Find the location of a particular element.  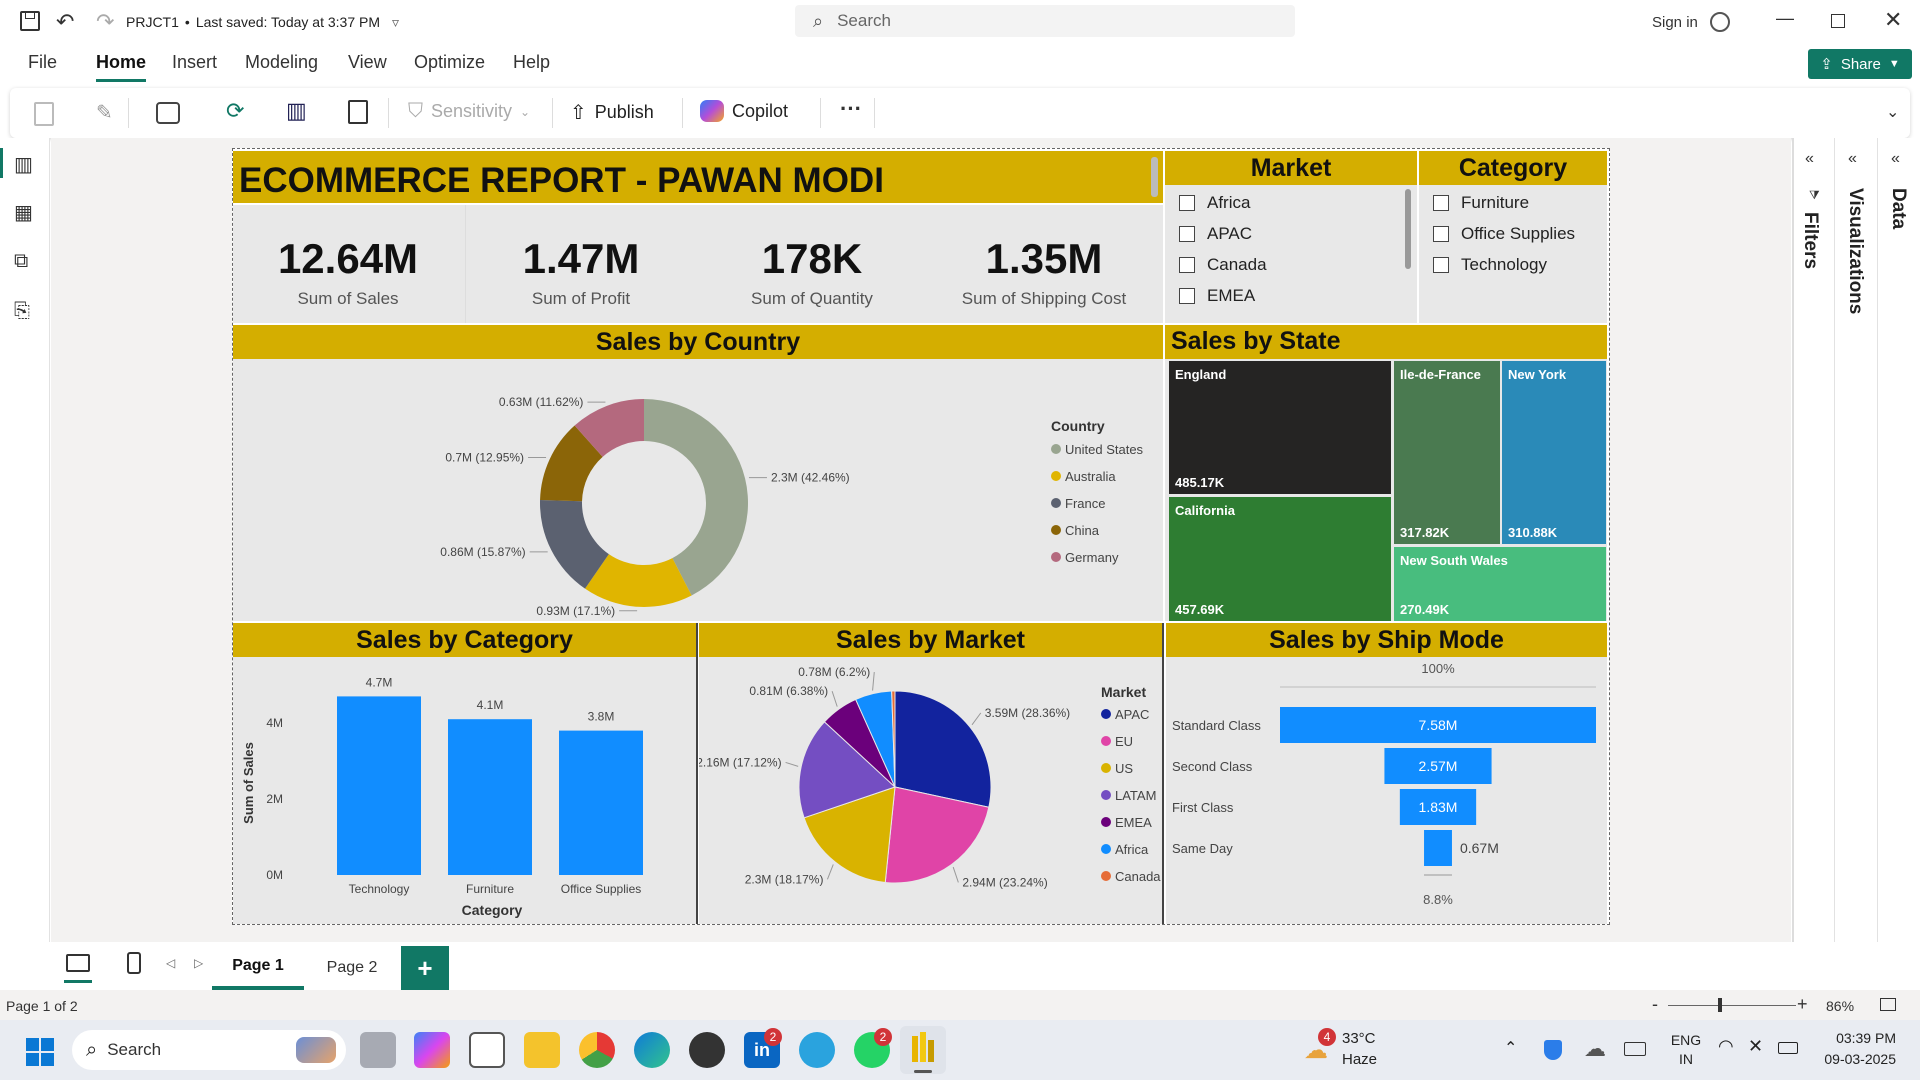

sensitivity-button: ⛉ Sensitivity ⌄ is located at coordinates (469, 111).